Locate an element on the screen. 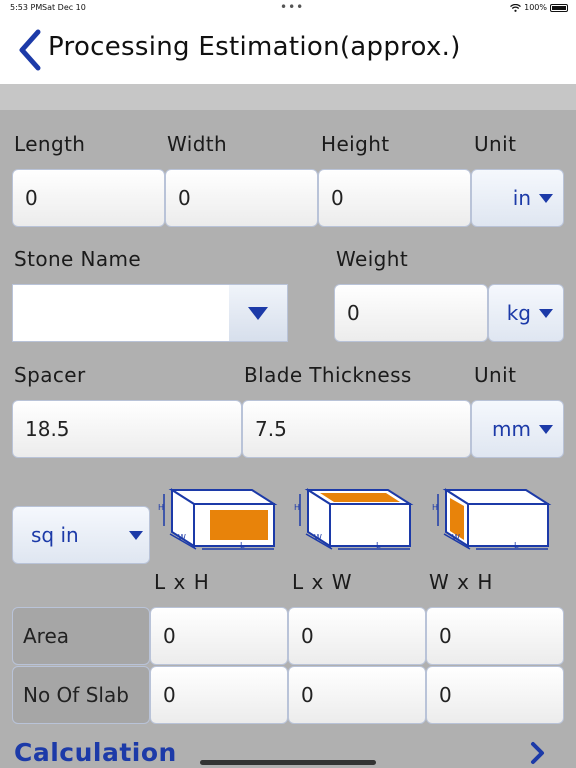  home-indicator is located at coordinates (288, 762).